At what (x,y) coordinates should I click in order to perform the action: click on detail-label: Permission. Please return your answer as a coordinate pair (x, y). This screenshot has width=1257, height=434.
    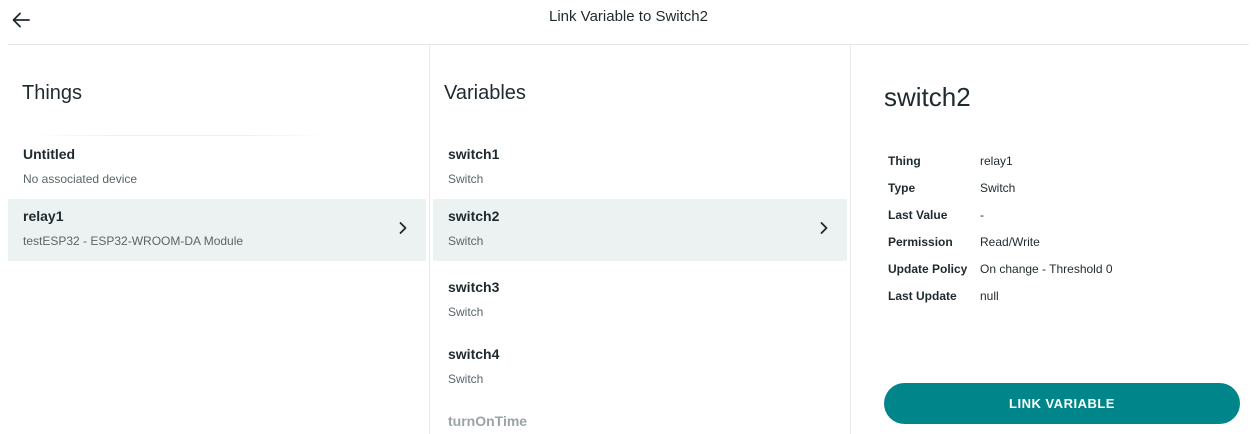
    Looking at the image, I should click on (920, 242).